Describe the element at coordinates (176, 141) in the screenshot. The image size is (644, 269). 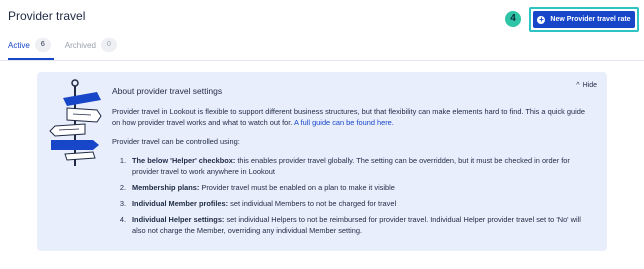
I see `controlled-by-text: Provider travel can be controlled using:` at that location.